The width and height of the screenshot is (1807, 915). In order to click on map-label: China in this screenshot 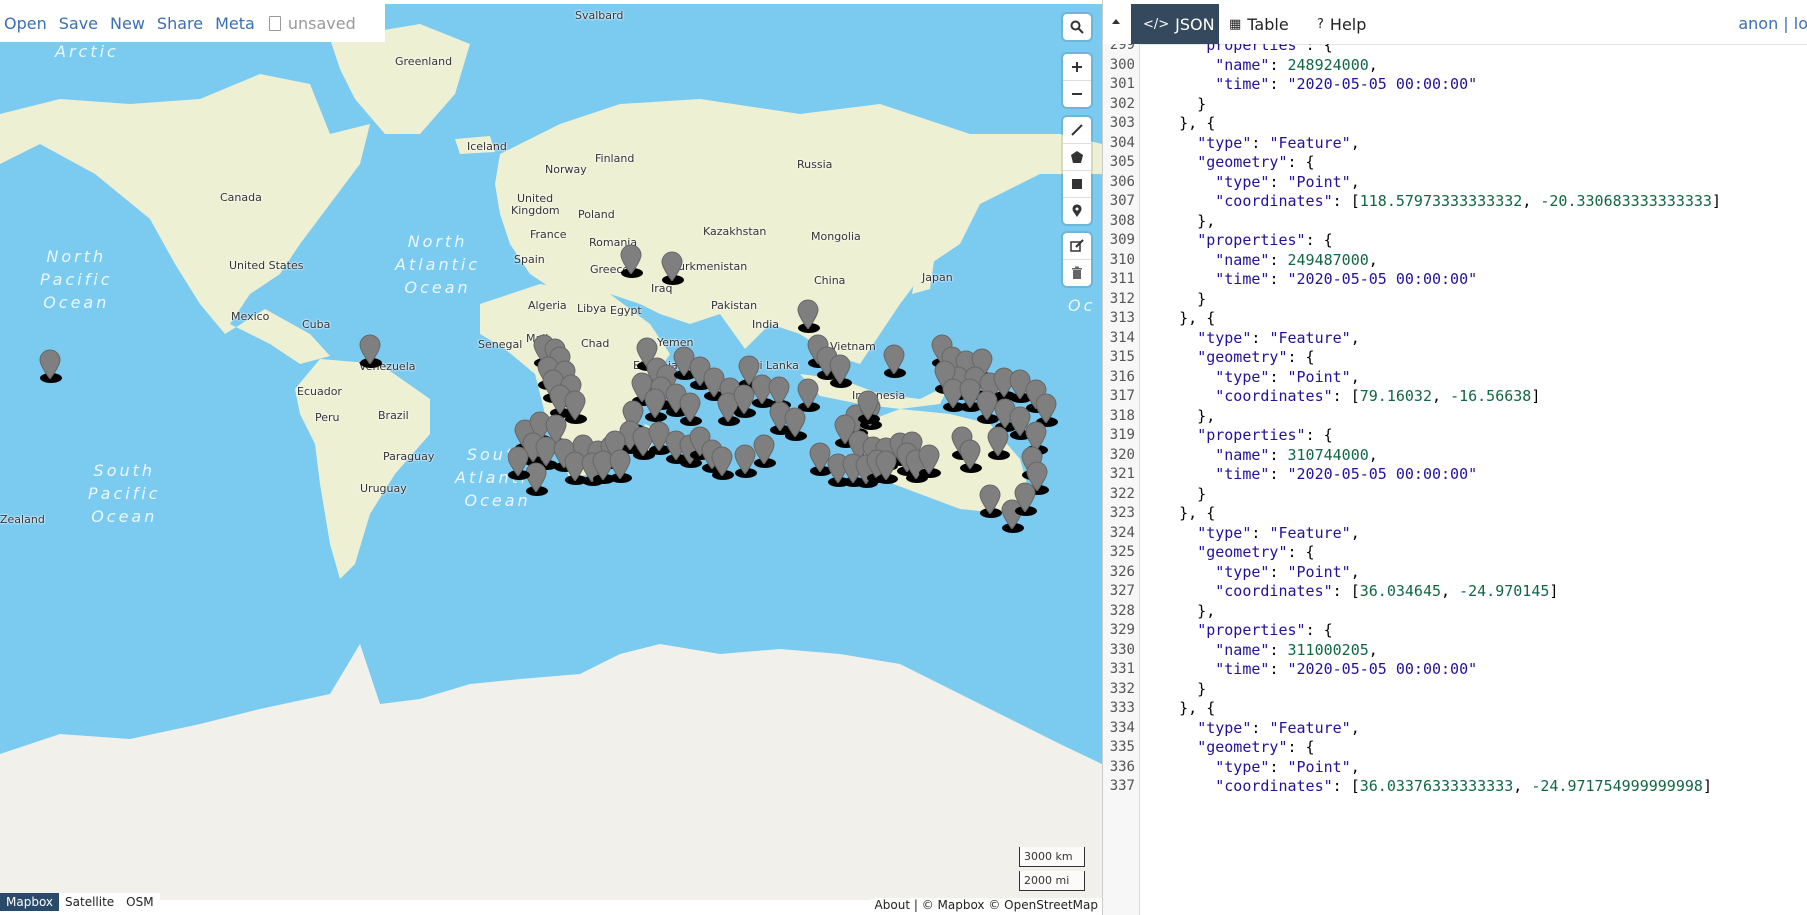, I will do `click(830, 280)`.